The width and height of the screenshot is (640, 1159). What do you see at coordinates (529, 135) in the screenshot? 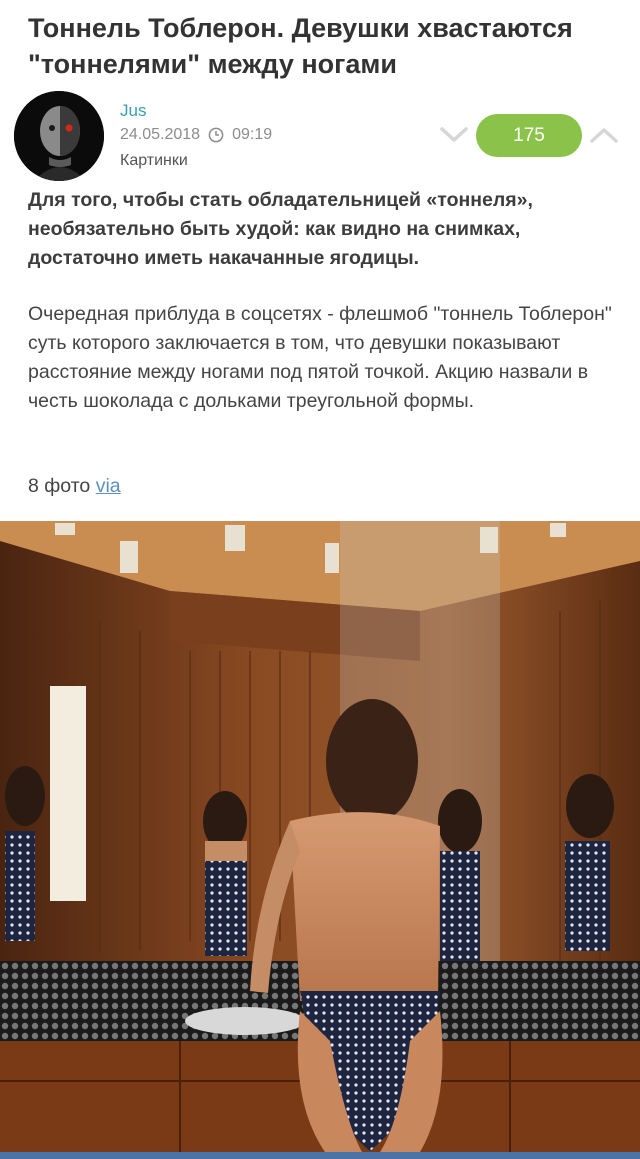
I see `rating-score: 175` at bounding box center [529, 135].